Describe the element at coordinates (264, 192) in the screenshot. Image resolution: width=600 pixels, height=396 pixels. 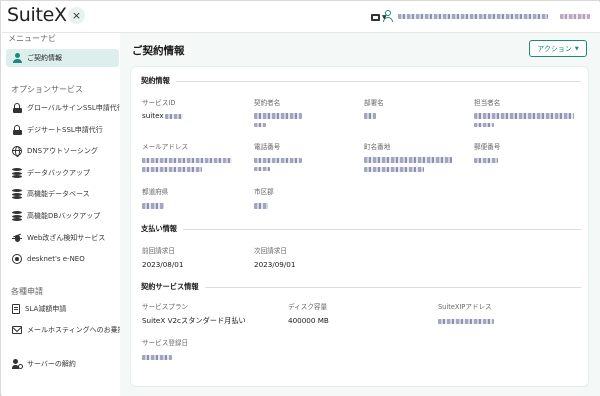
I see `city-label: 市区郡` at that location.